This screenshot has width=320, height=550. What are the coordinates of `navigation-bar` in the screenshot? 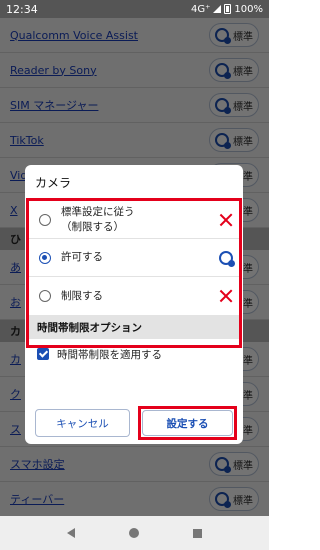 It's located at (134, 533).